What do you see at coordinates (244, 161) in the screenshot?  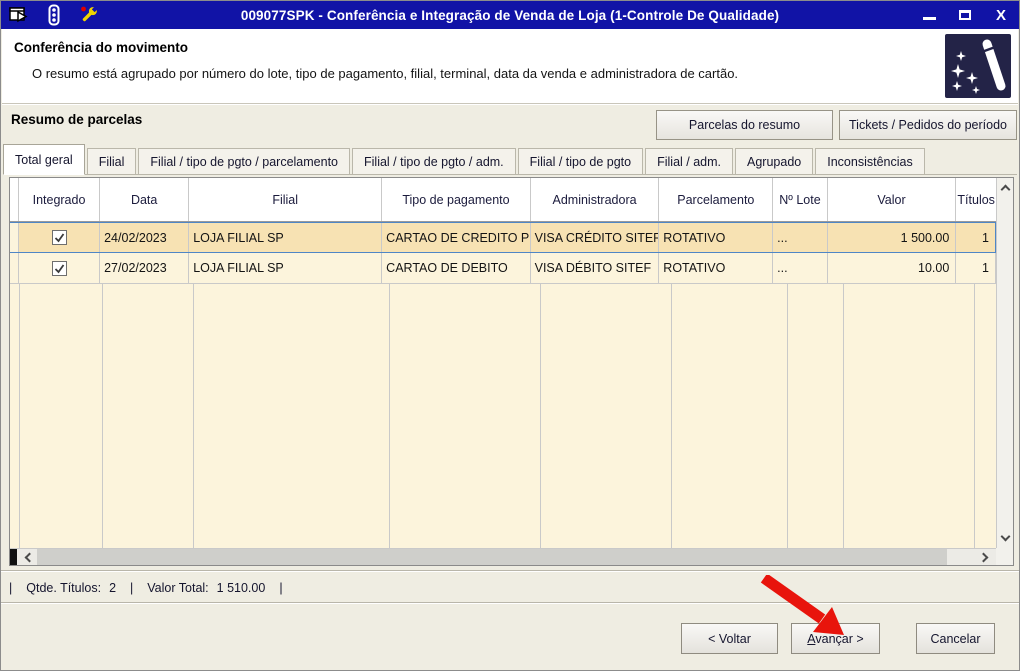 I see `tab-filial-tipo-pgto-parcelamento: Filial / tipo de pgto / parcelamento` at bounding box center [244, 161].